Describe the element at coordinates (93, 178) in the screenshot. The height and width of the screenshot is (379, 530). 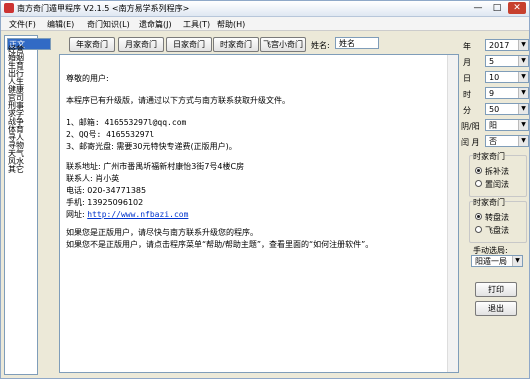
I see `contact-person-text: 联系人: 肖小英` at that location.